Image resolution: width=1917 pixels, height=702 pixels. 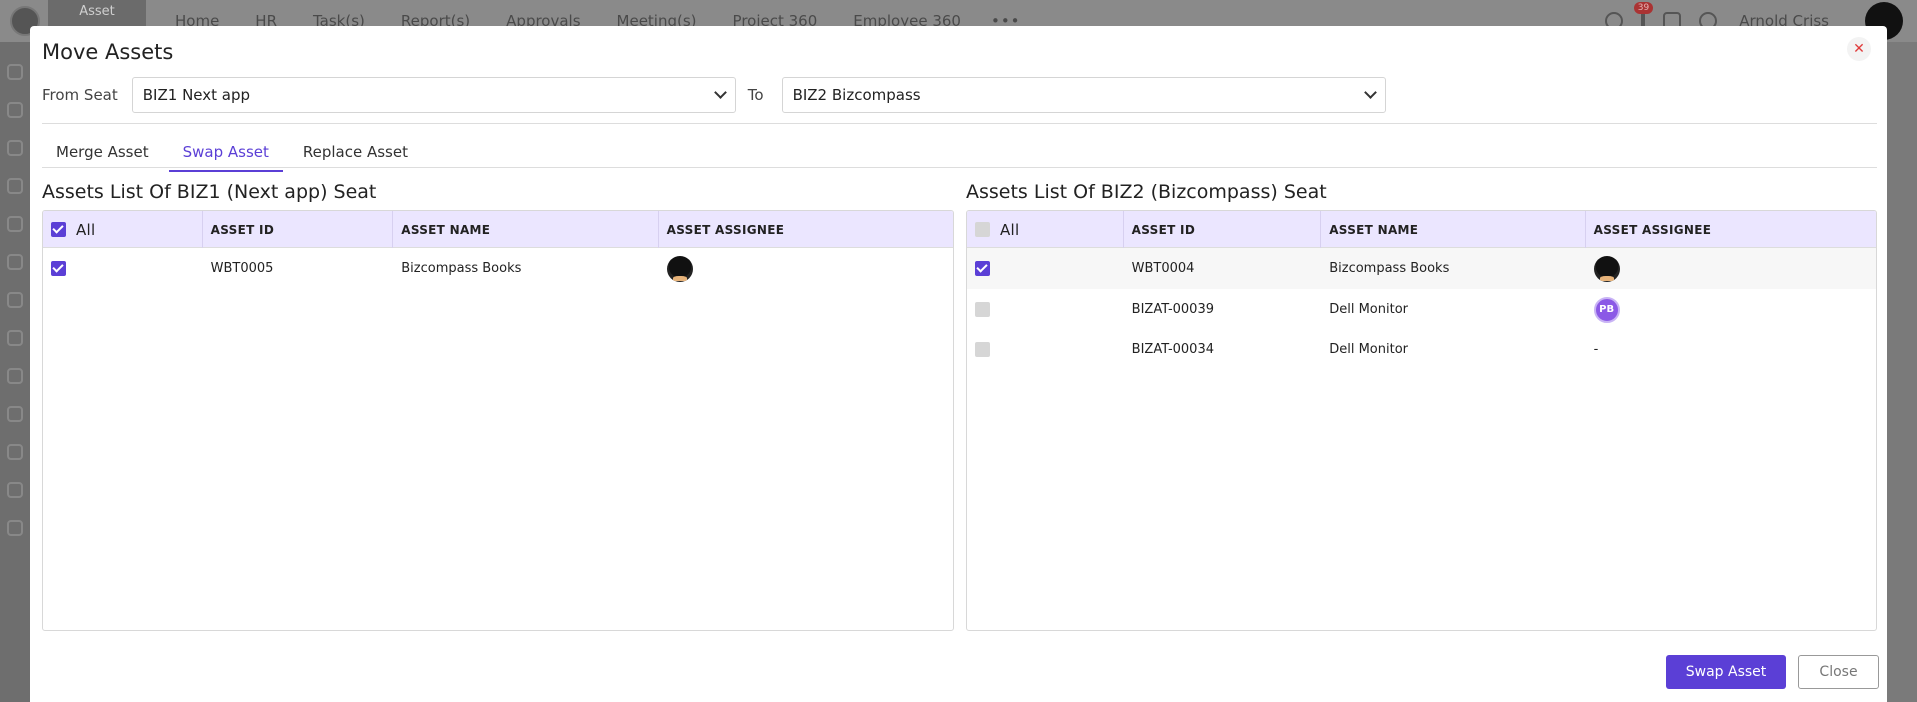 I want to click on modal-title: Move Assets, so click(x=108, y=52).